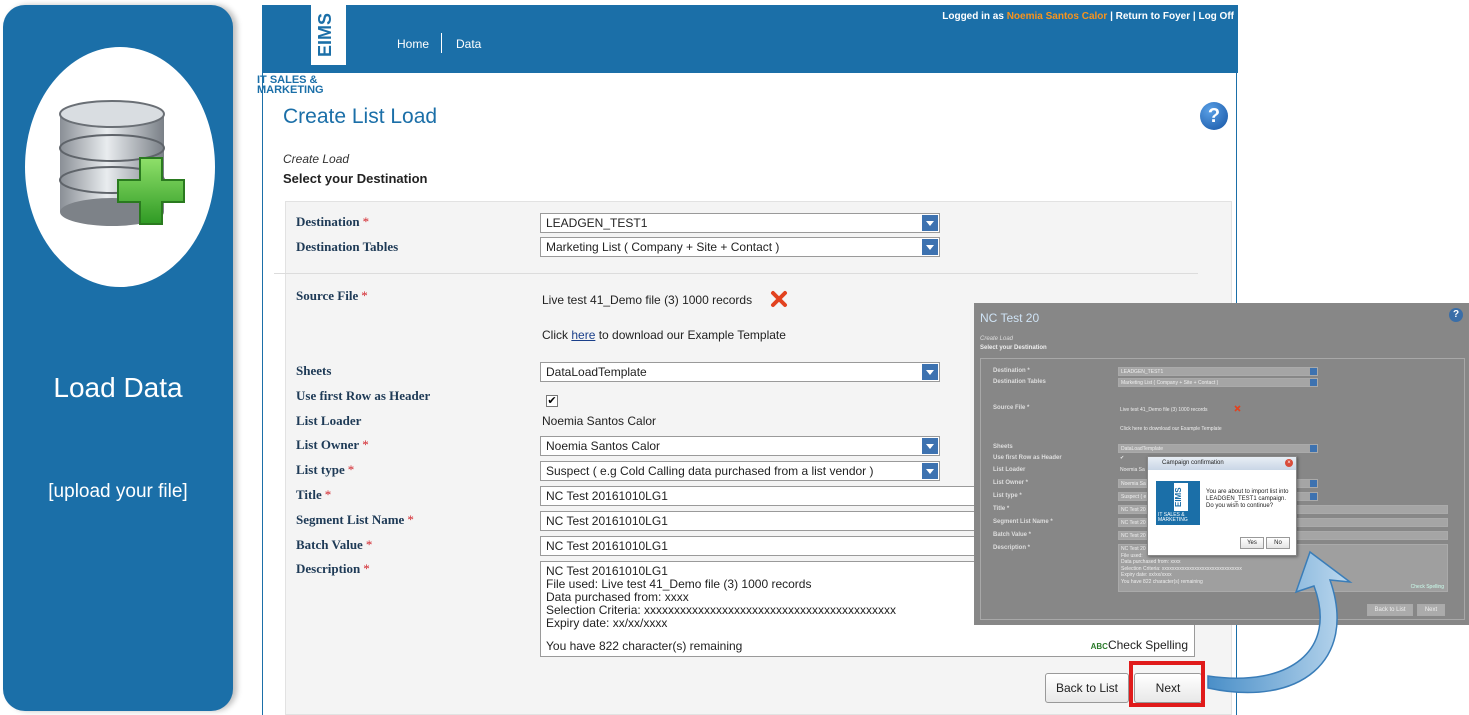 The image size is (1469, 715). I want to click on list-owner-select: Noemia Santos Calor, so click(740, 446).